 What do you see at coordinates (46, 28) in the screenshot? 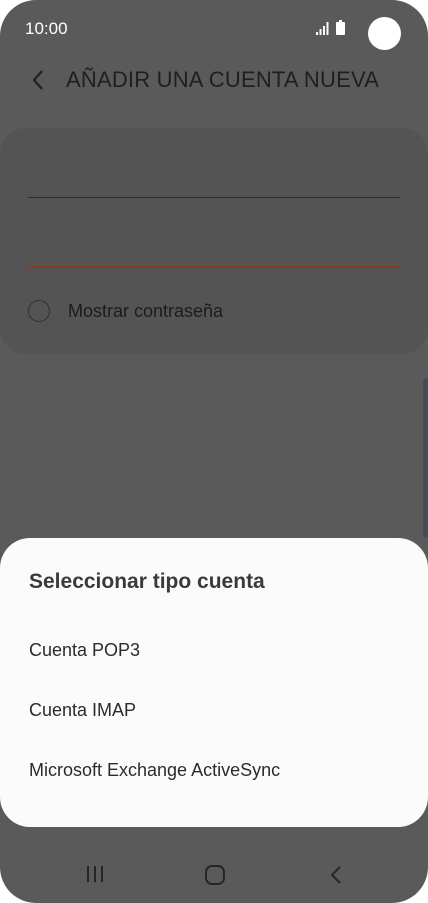
I see `status-time: 10:00` at bounding box center [46, 28].